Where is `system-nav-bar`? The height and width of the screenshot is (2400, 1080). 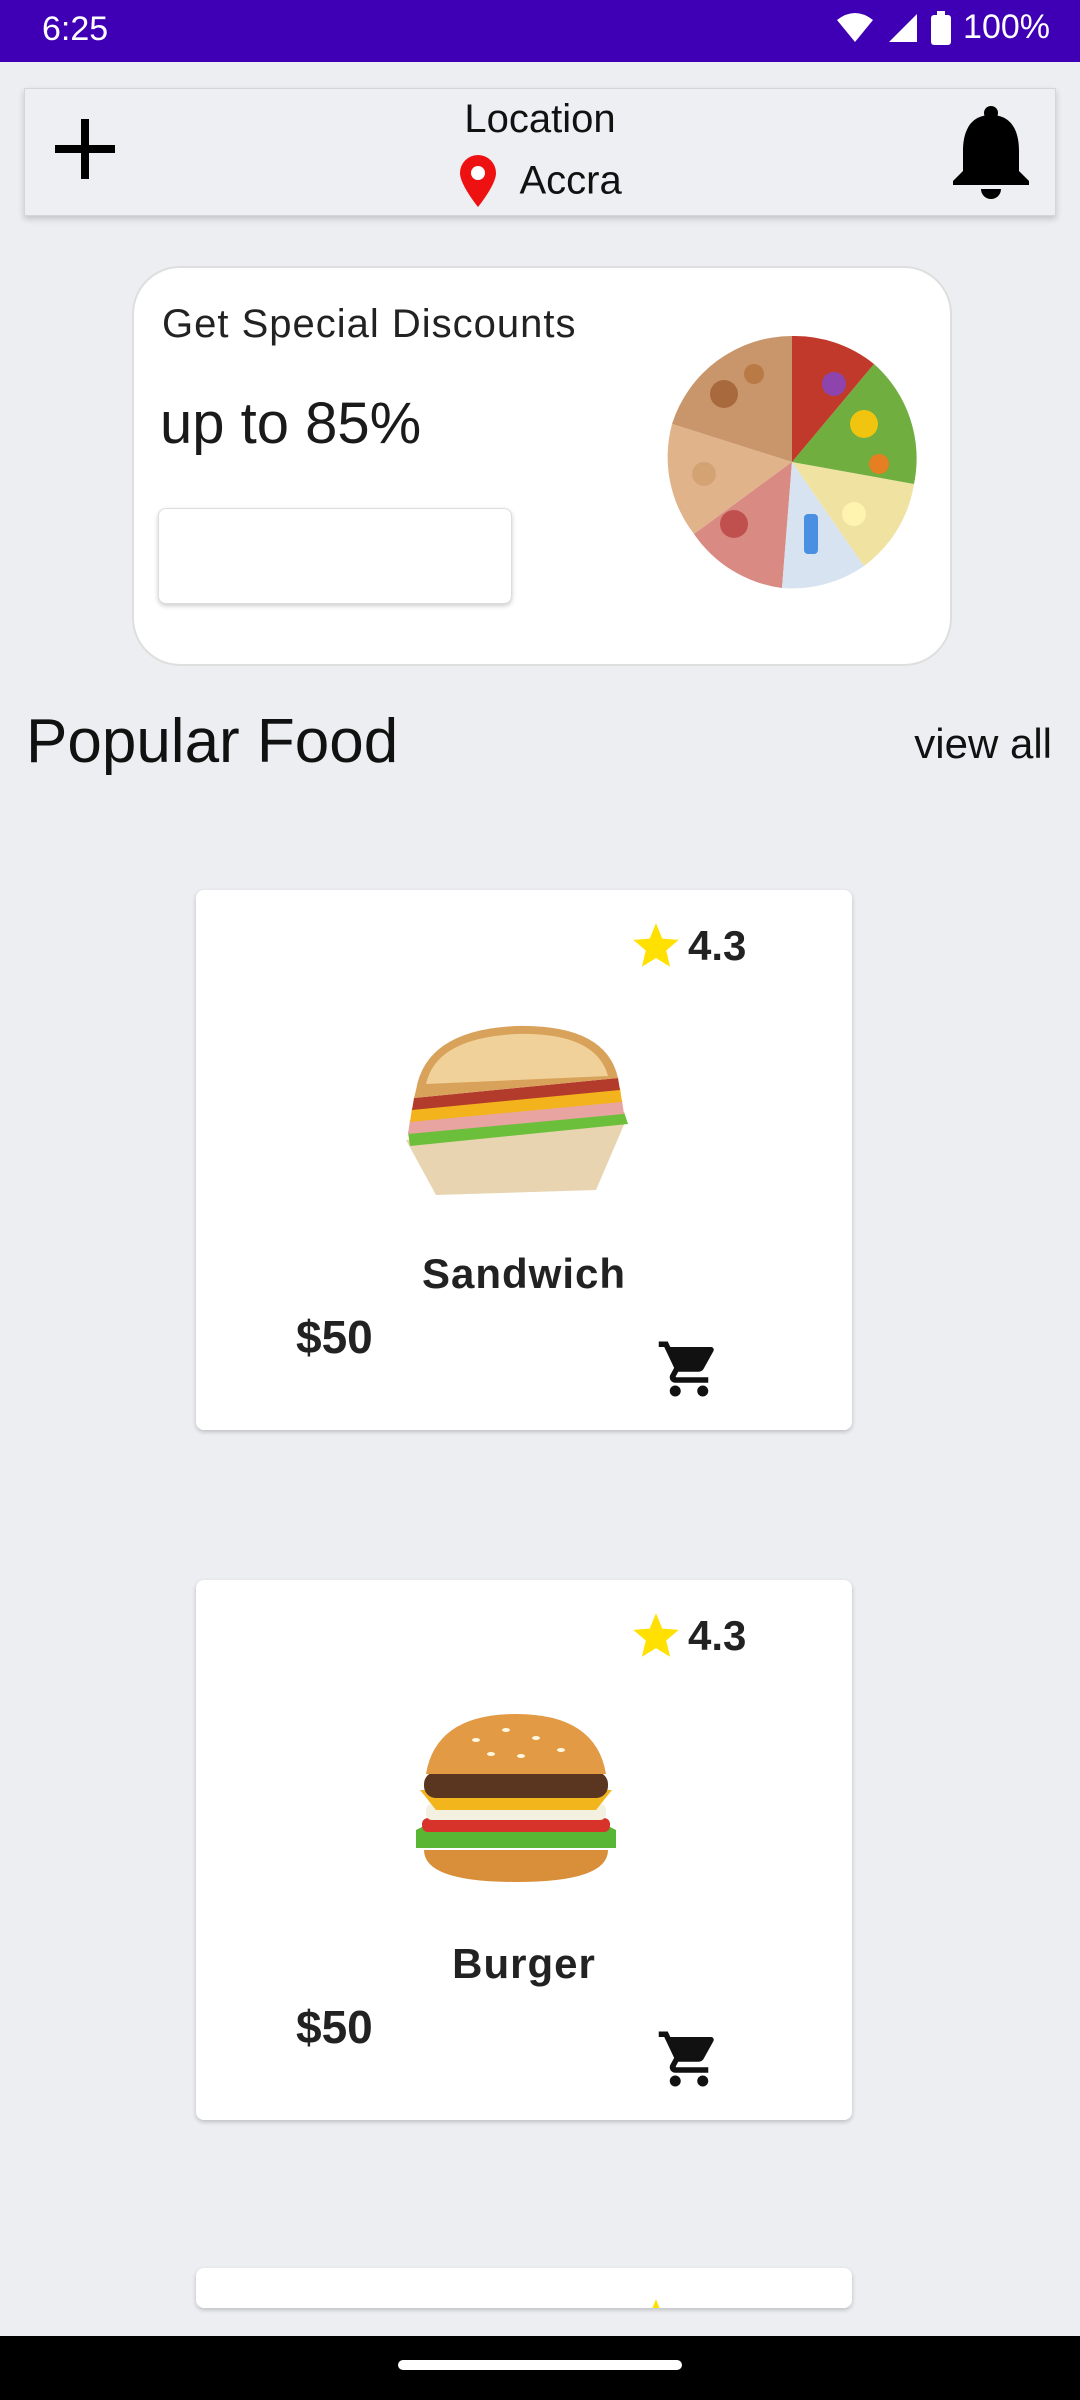 system-nav-bar is located at coordinates (540, 2368).